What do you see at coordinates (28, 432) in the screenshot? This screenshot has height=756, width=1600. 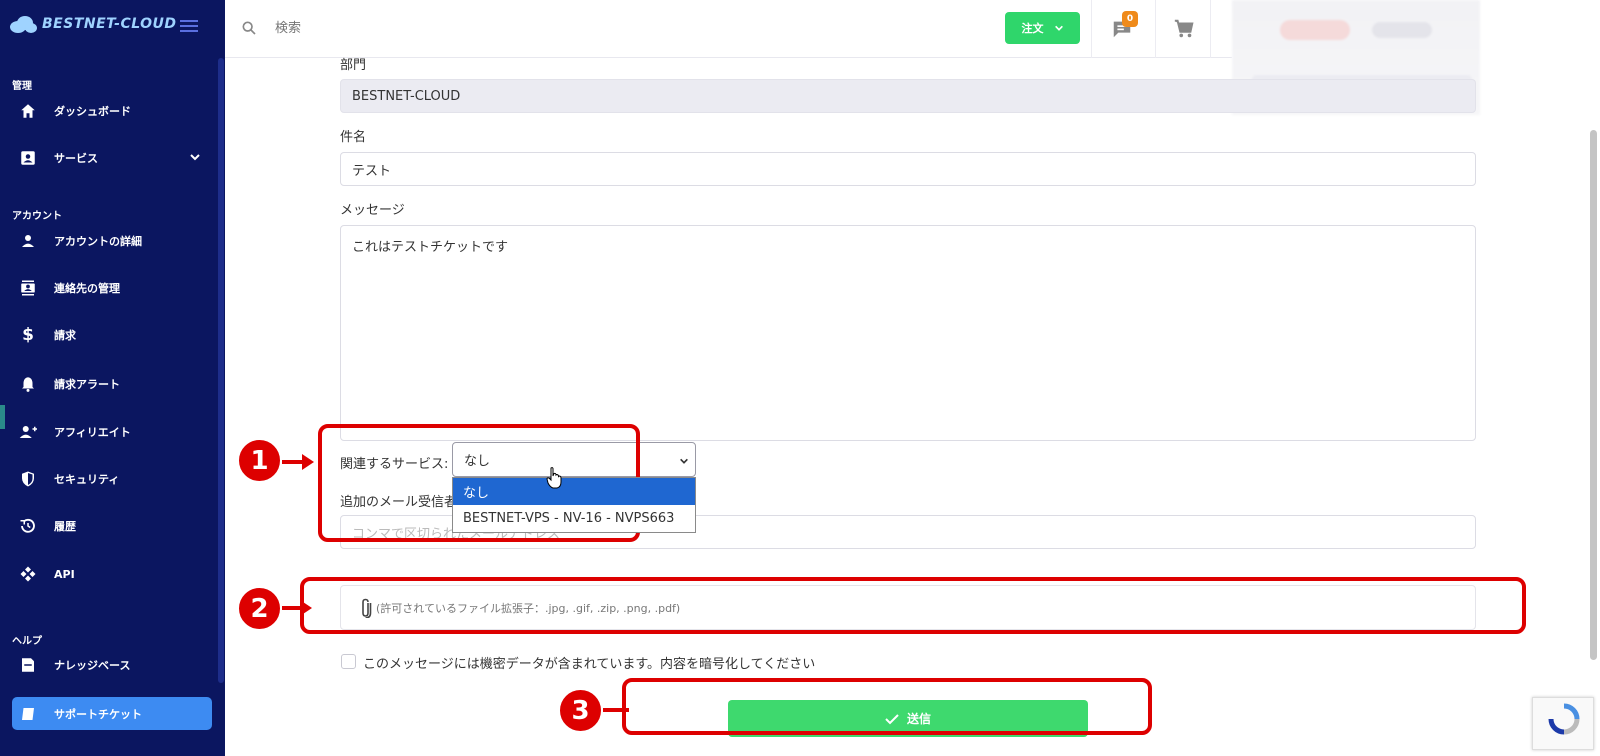 I see `person-add-icon` at bounding box center [28, 432].